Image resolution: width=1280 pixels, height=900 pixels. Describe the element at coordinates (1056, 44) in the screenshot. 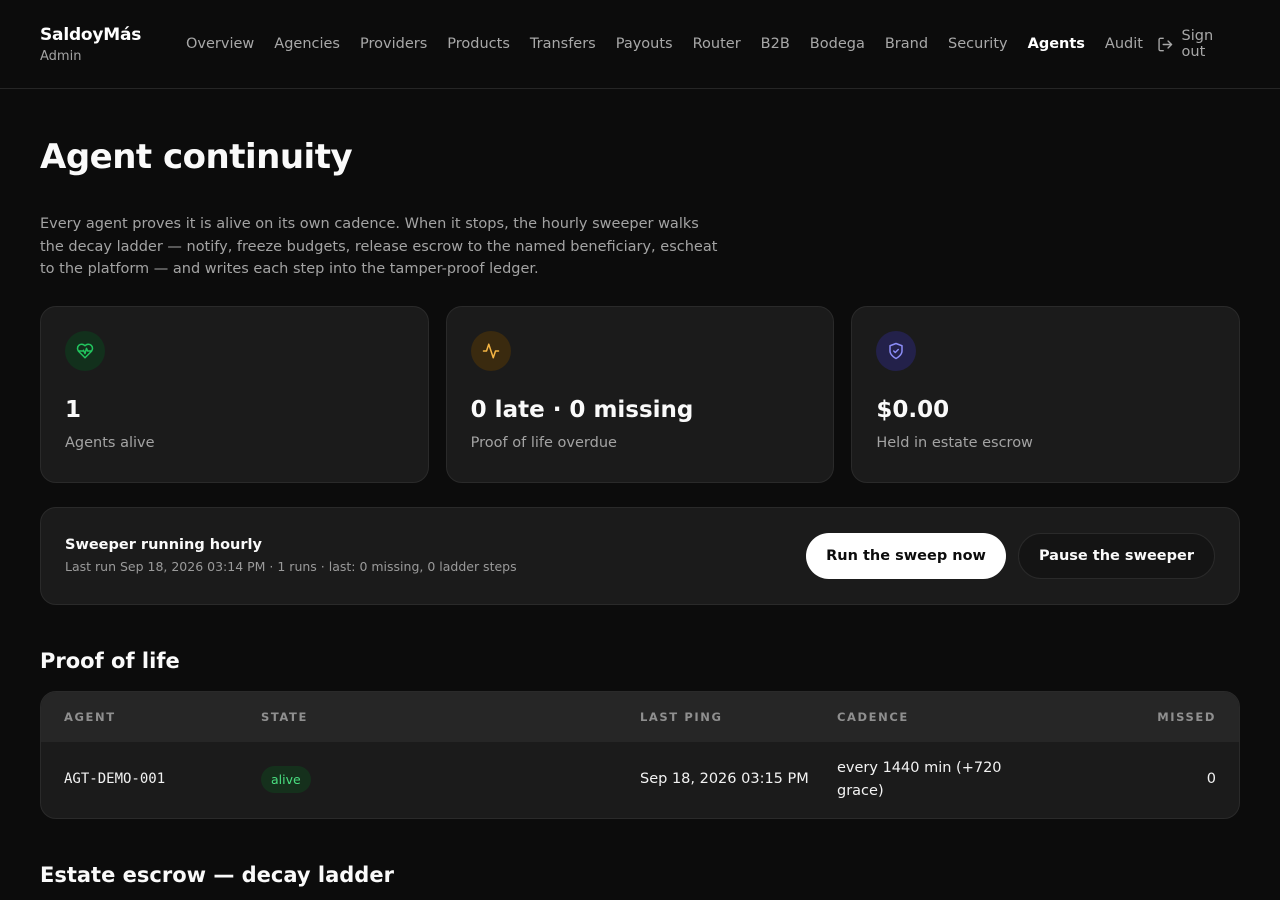

I see `nav-item-agents: Agents` at that location.